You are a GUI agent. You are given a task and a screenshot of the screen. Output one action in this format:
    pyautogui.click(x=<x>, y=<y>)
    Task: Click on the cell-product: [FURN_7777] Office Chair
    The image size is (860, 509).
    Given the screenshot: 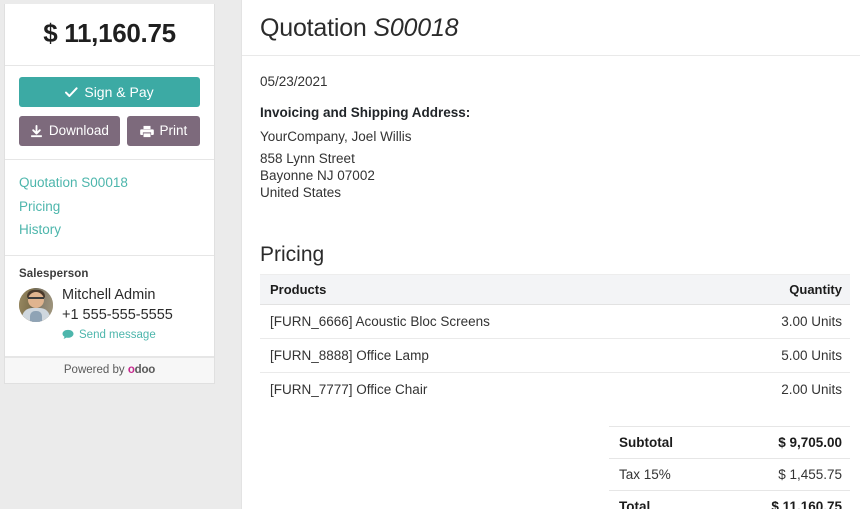 What is the action you would take?
    pyautogui.click(x=349, y=389)
    